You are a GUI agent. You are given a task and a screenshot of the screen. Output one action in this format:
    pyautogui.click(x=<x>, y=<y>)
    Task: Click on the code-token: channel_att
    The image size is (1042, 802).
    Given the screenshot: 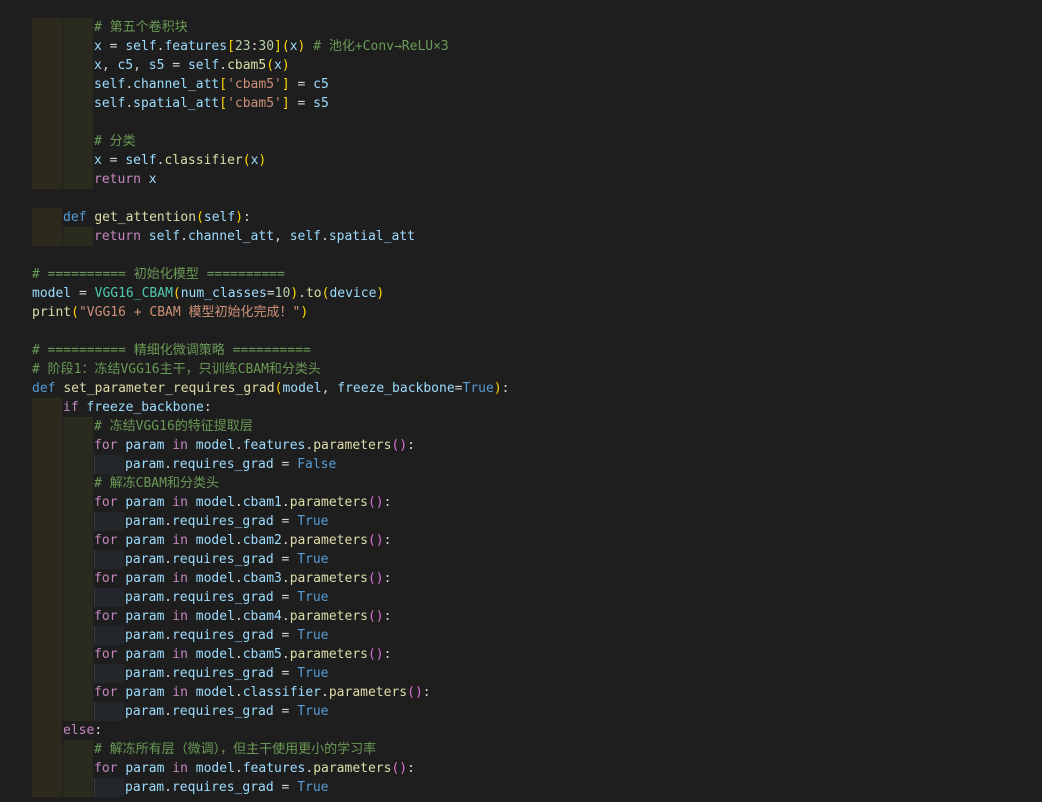 What is the action you would take?
    pyautogui.click(x=231, y=236)
    